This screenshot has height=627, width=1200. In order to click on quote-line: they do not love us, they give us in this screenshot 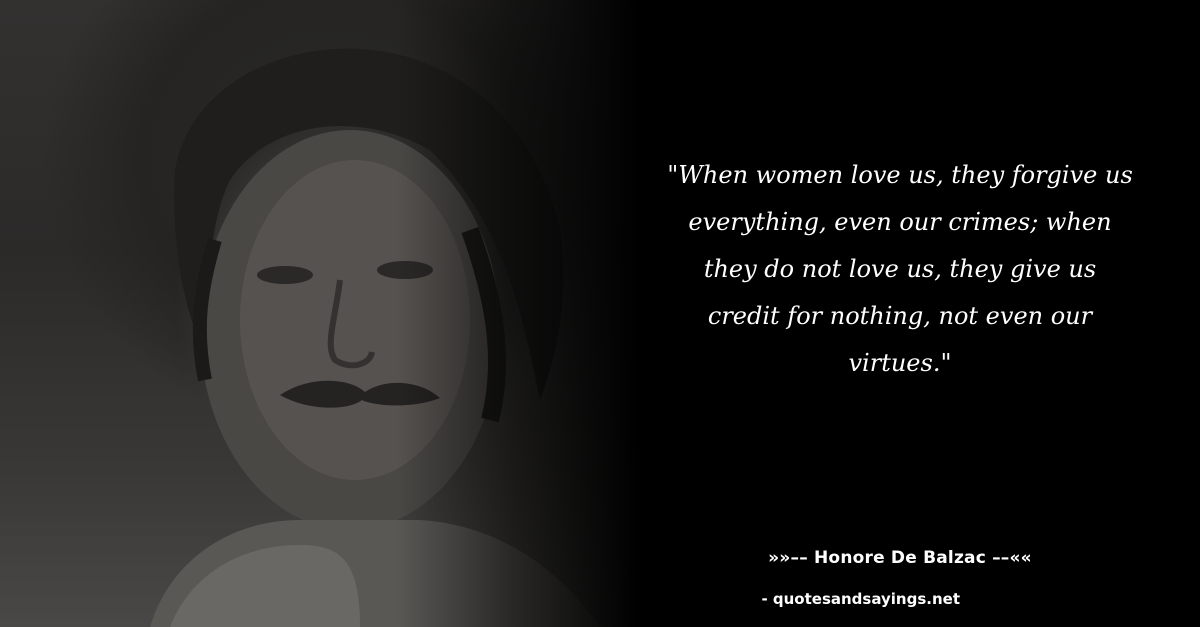, I will do `click(900, 269)`.